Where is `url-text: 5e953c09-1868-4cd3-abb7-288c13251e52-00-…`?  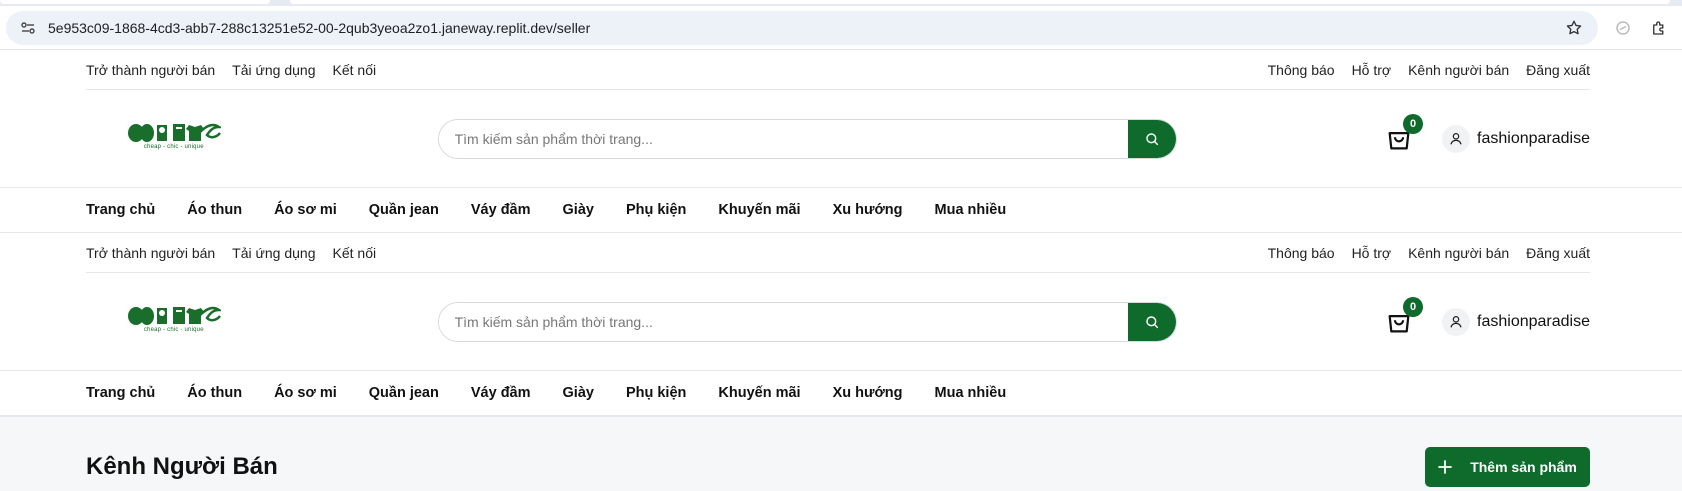 url-text: 5e953c09-1868-4cd3-abb7-288c13251e52-00-… is located at coordinates (805, 28).